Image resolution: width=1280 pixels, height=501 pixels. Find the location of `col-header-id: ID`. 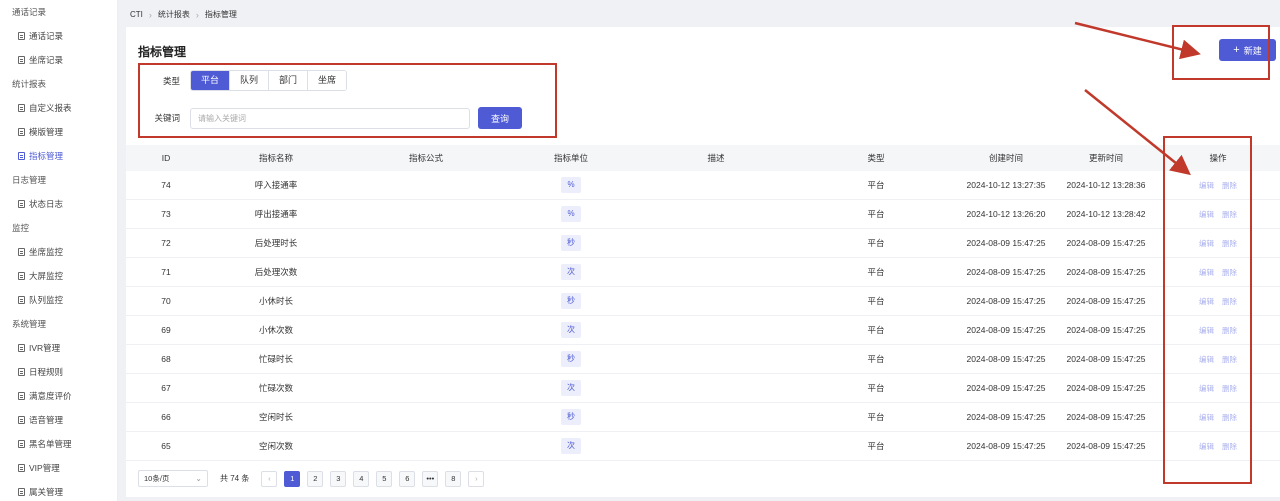

col-header-id: ID is located at coordinates (166, 158).